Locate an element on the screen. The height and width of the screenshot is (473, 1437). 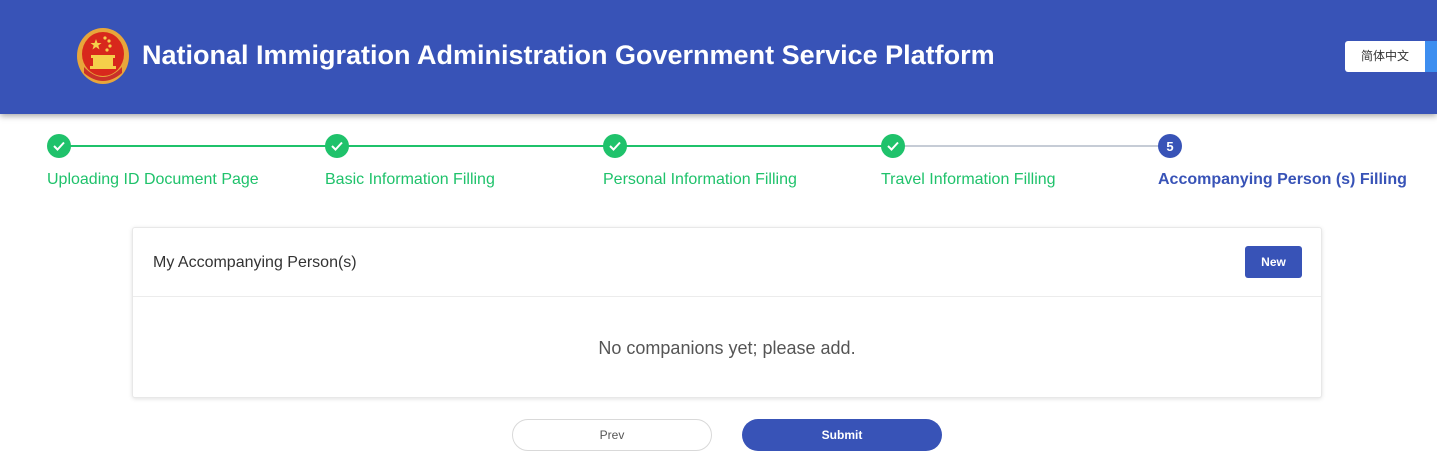
step-3-check-icon is located at coordinates (615, 146).